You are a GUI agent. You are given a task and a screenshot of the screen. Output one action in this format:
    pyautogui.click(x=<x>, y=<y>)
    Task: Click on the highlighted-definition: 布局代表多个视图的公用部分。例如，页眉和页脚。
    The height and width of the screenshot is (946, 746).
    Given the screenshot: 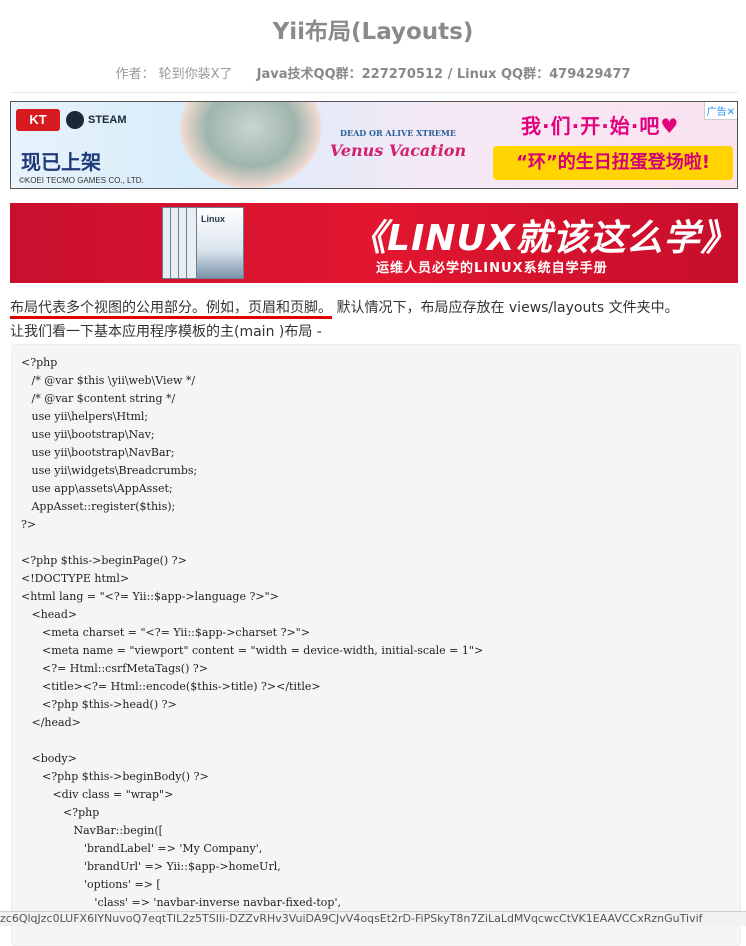 What is the action you would take?
    pyautogui.click(x=171, y=309)
    